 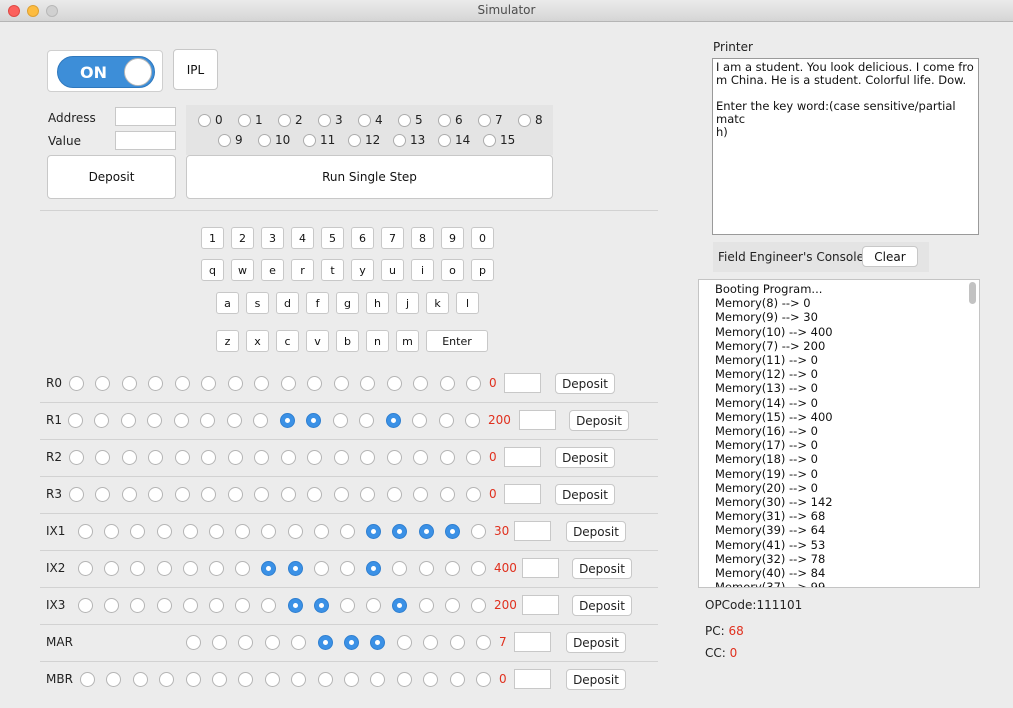 I want to click on power-toggle: ON, so click(x=106, y=72).